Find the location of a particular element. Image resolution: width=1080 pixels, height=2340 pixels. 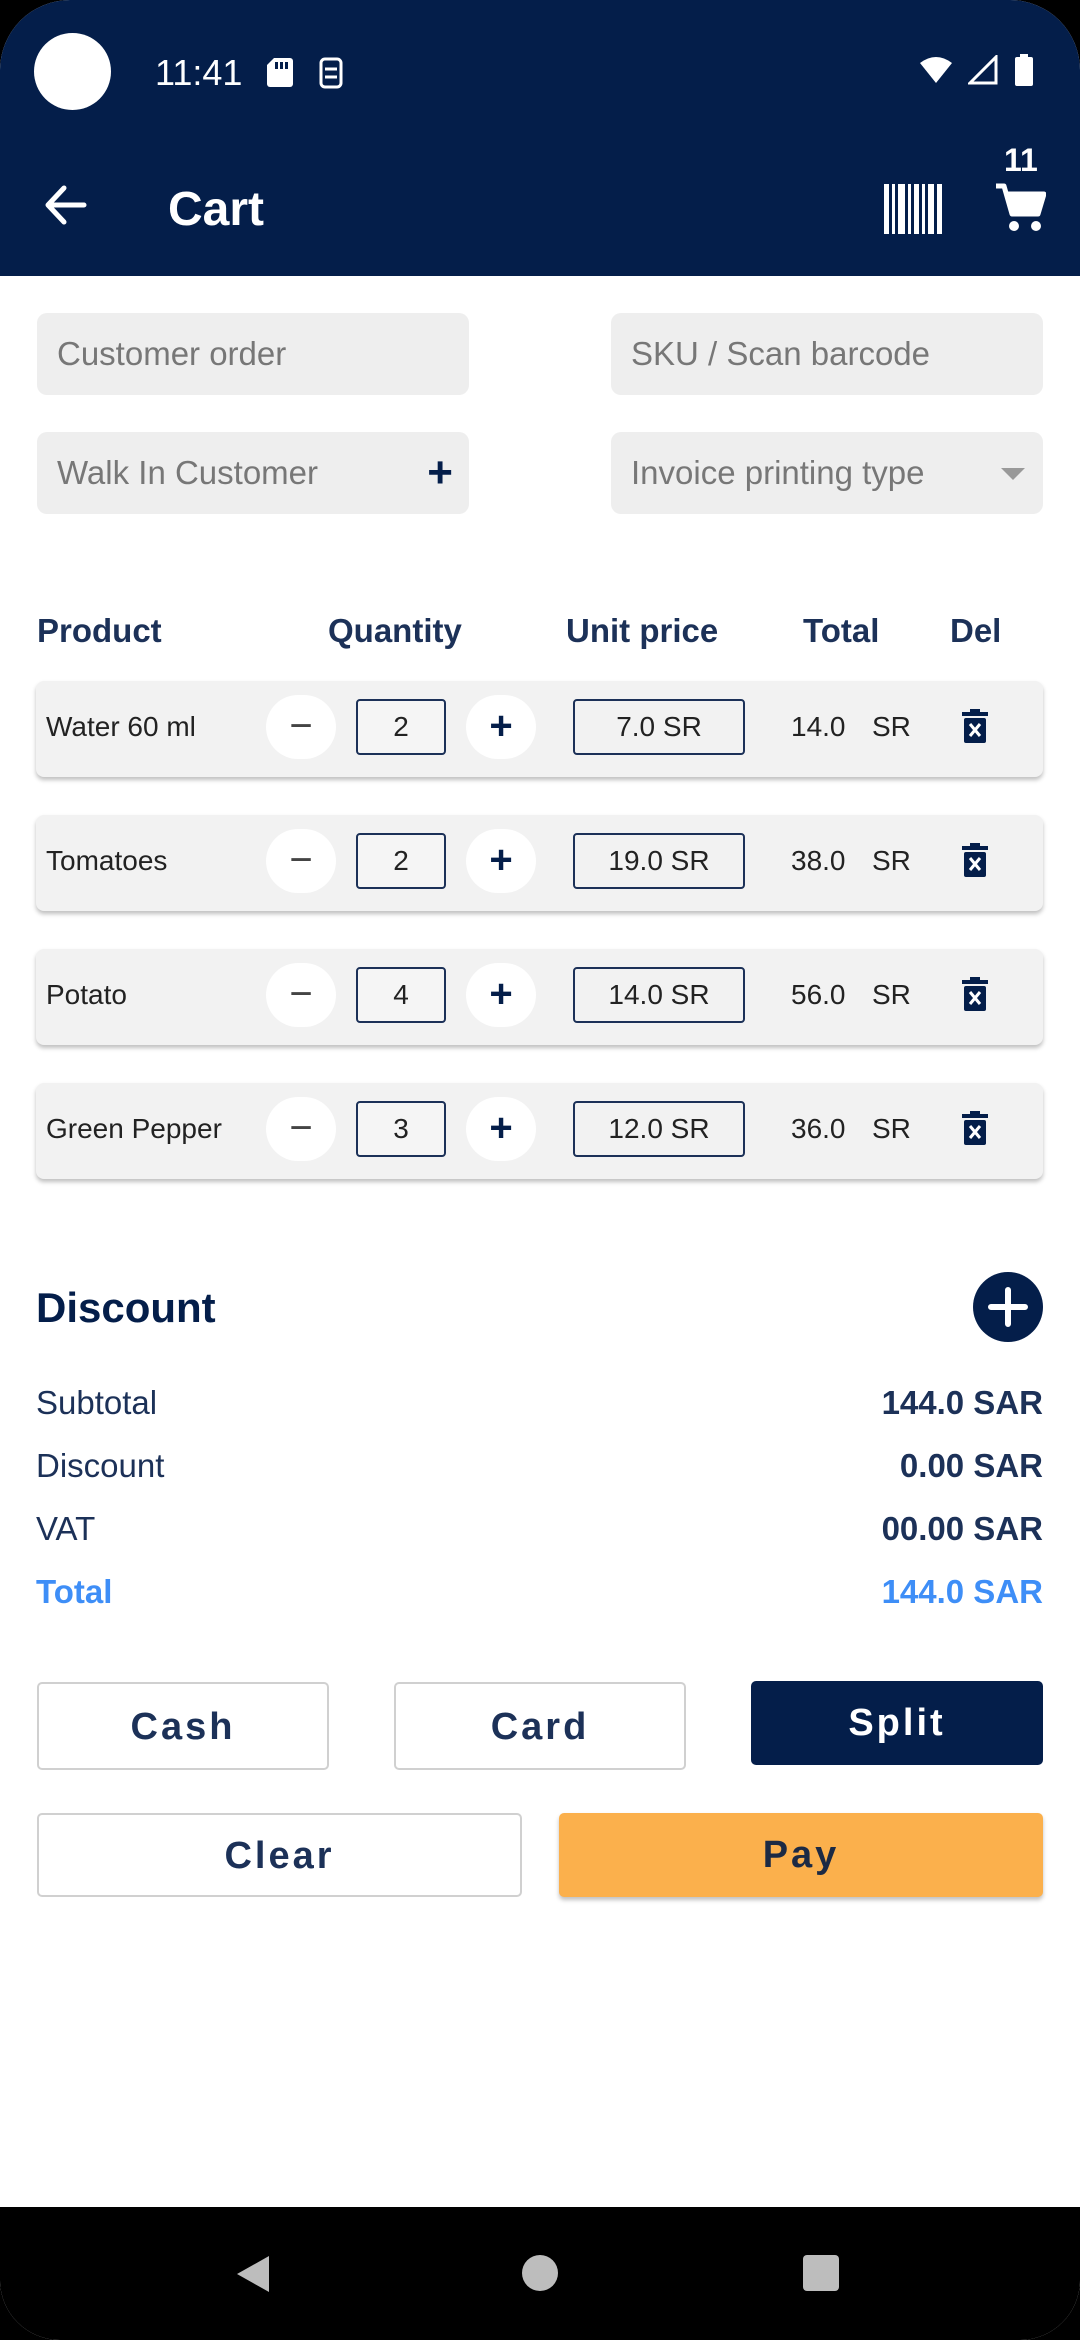

system-navigation-bar is located at coordinates (540, 2273).